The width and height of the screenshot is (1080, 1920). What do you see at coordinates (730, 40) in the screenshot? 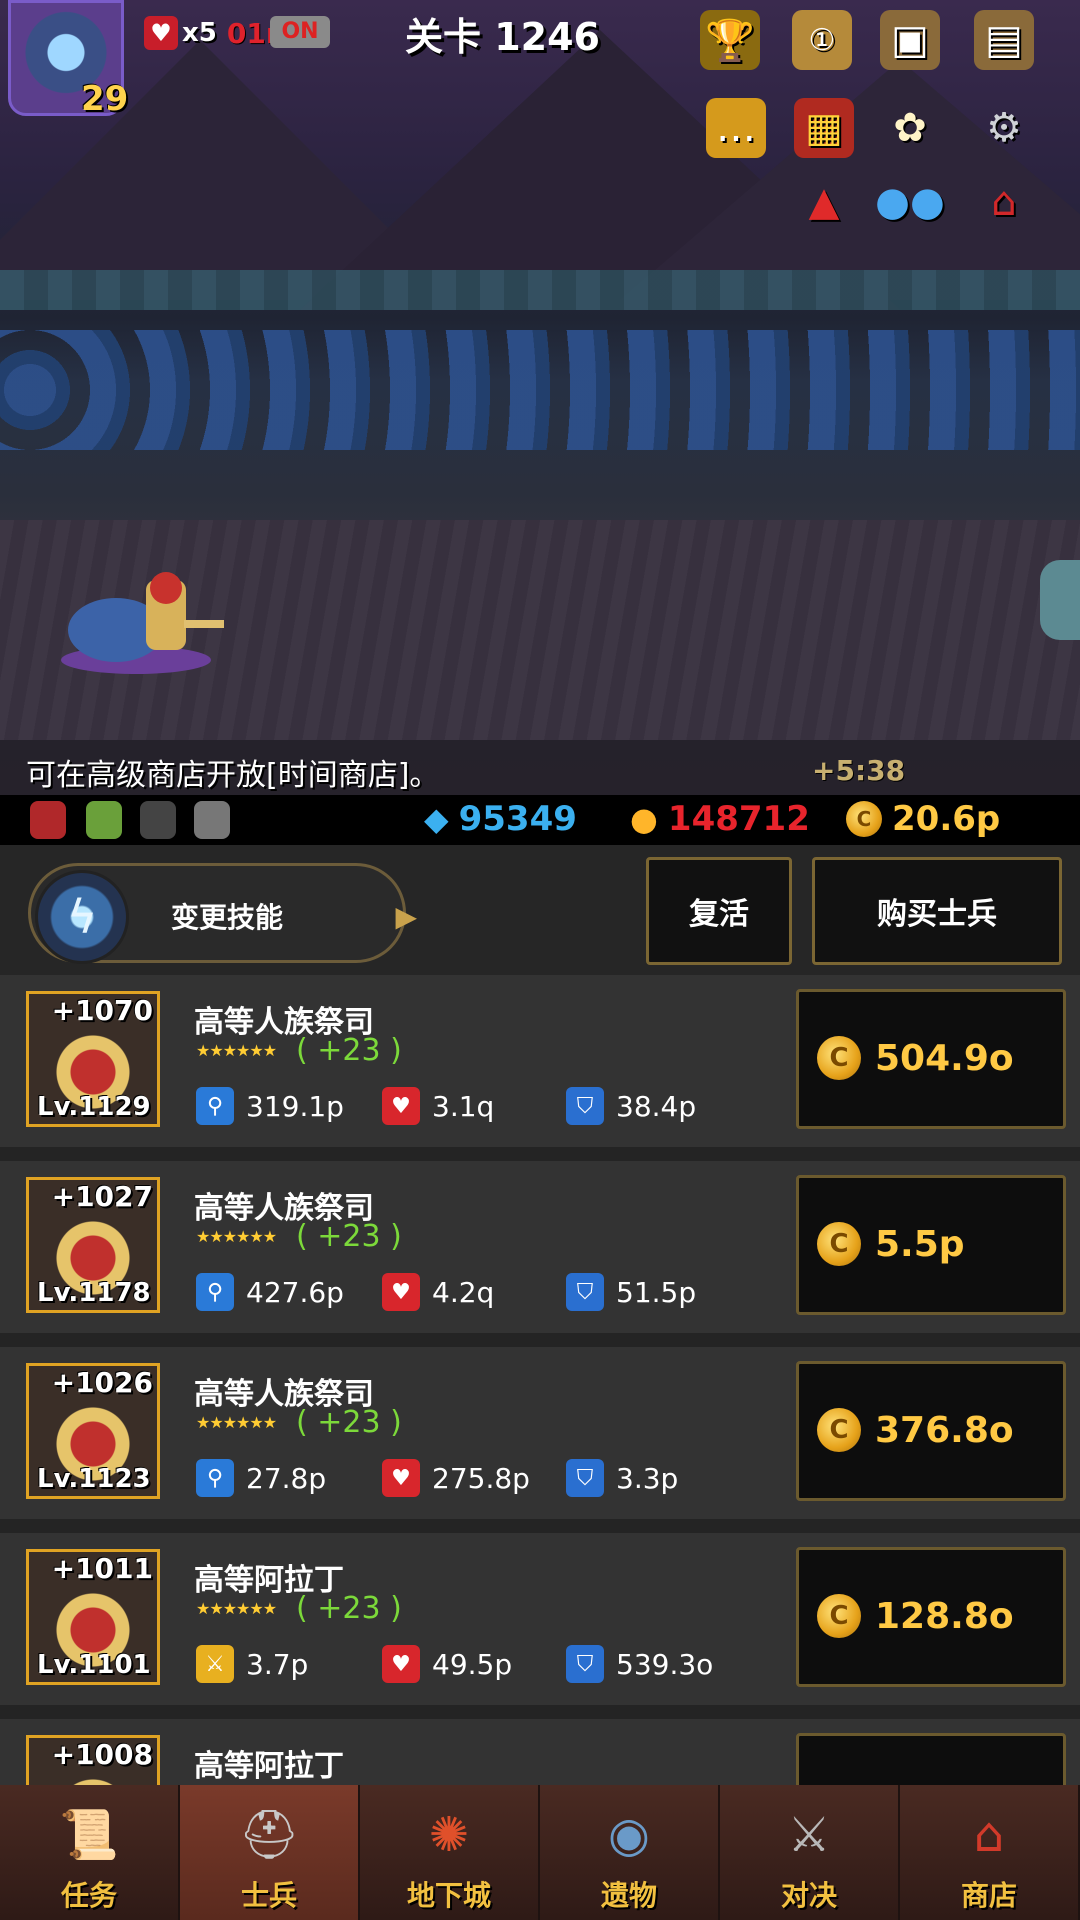
I see `trophy-icon: 🏆` at bounding box center [730, 40].